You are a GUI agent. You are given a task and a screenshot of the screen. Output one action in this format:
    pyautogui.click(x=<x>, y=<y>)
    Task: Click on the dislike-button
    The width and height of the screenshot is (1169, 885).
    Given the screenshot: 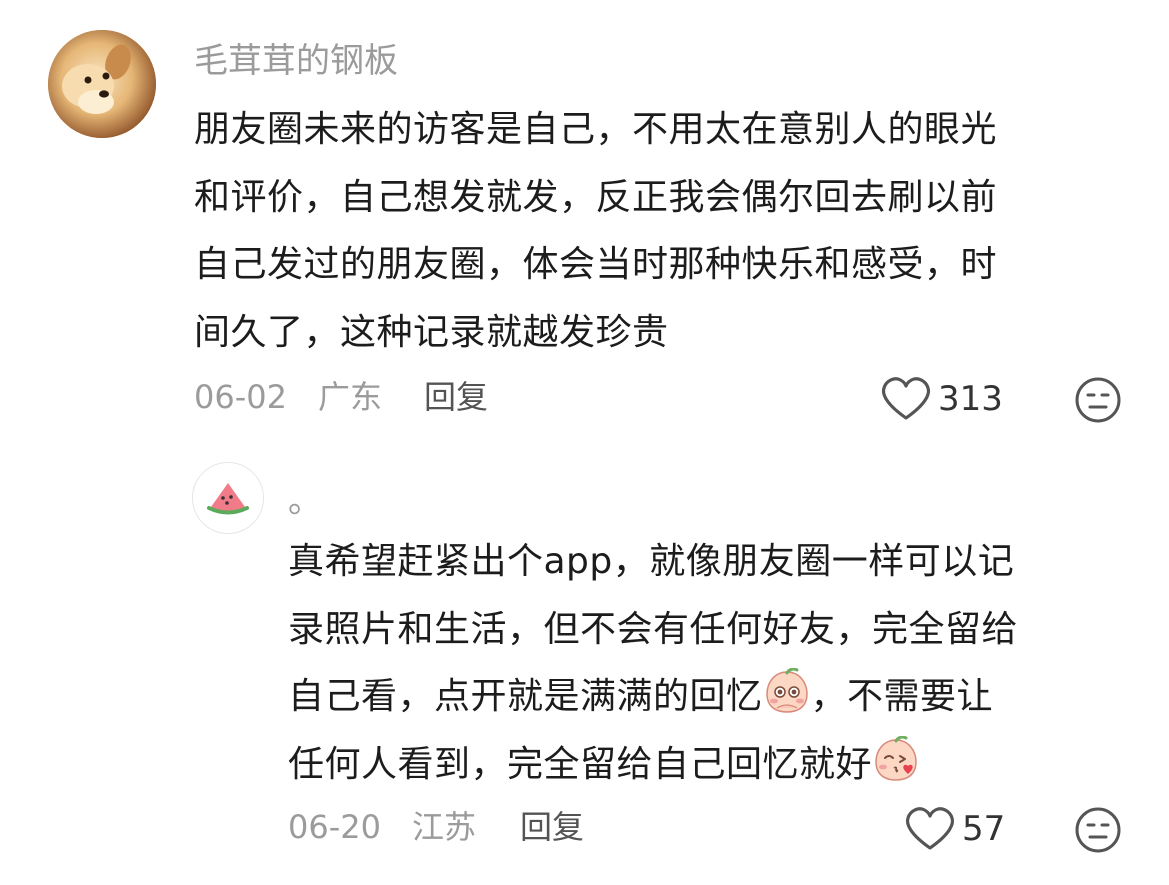 What is the action you would take?
    pyautogui.click(x=1098, y=400)
    